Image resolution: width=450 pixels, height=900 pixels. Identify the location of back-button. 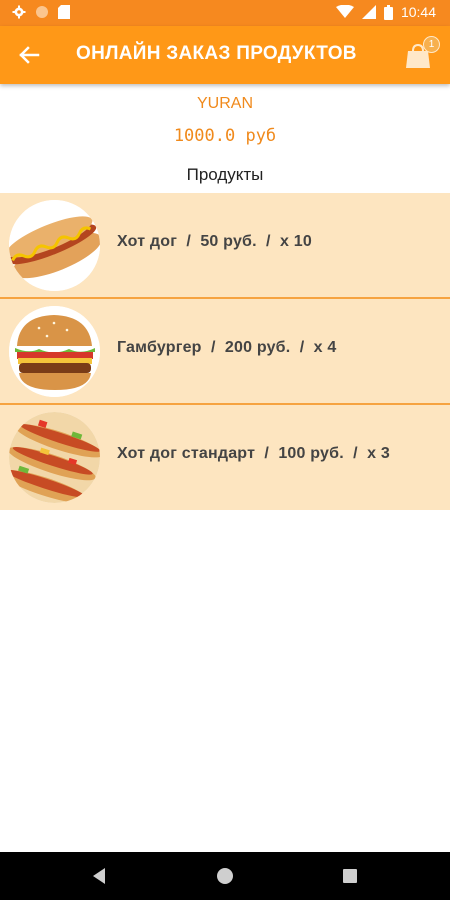
(29, 55).